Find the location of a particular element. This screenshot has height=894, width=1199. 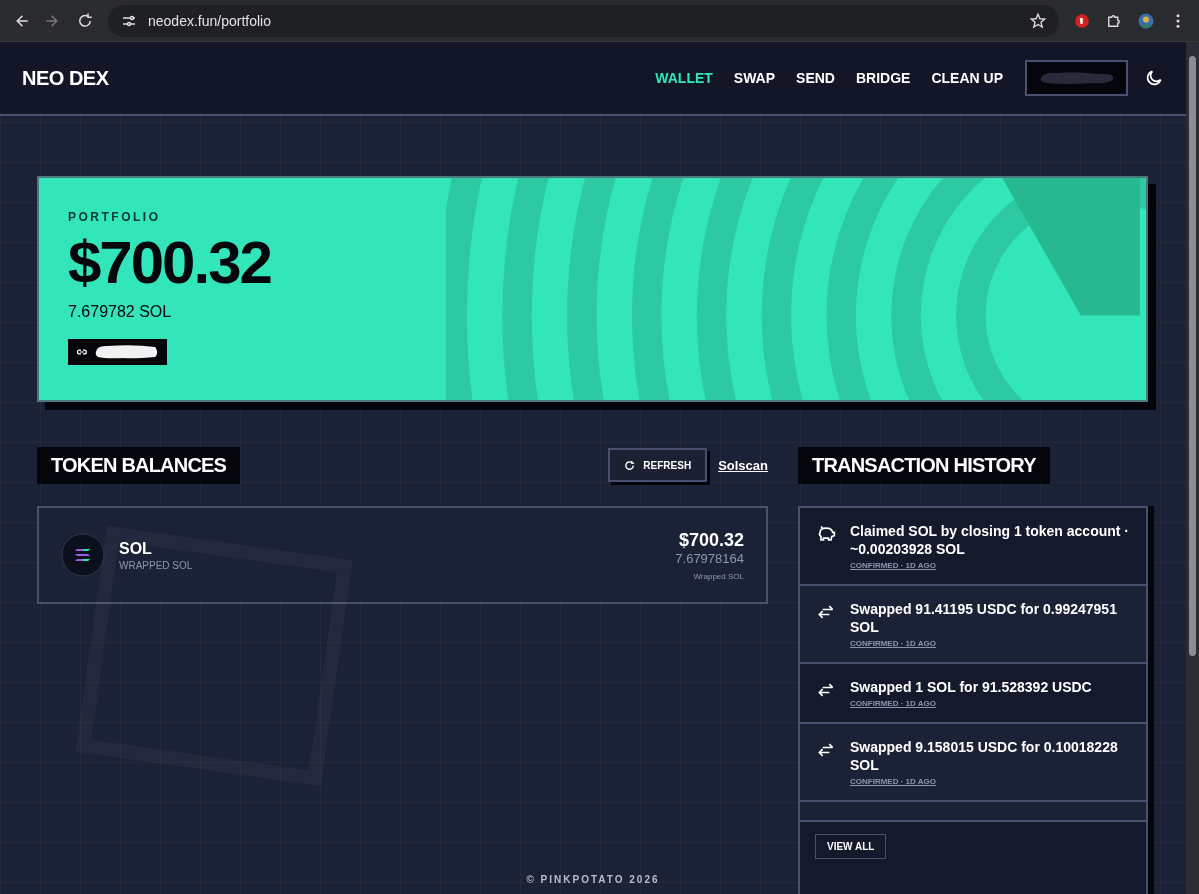

transaction-row: Claimed SOL by closing 1 token account · ~0.00203928 SOL CONFIRMED · 1D AGO is located at coordinates (973, 547).